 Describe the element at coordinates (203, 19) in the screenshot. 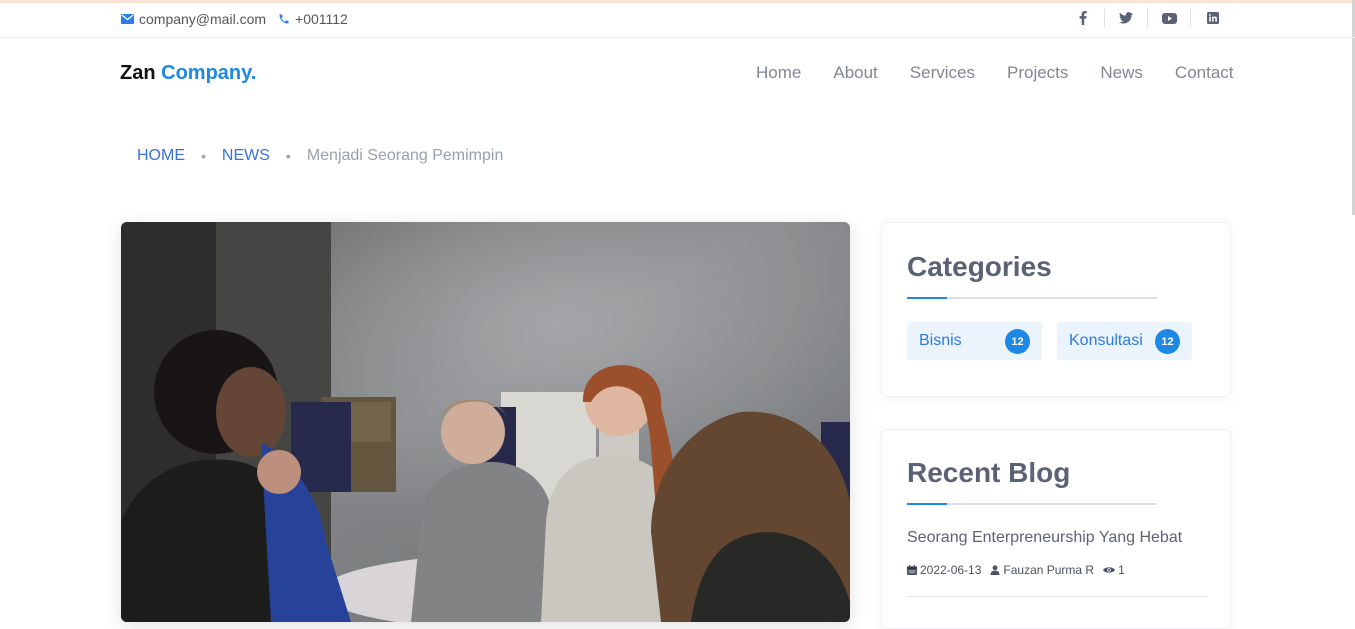

I see `email-text: company@mail.com` at that location.